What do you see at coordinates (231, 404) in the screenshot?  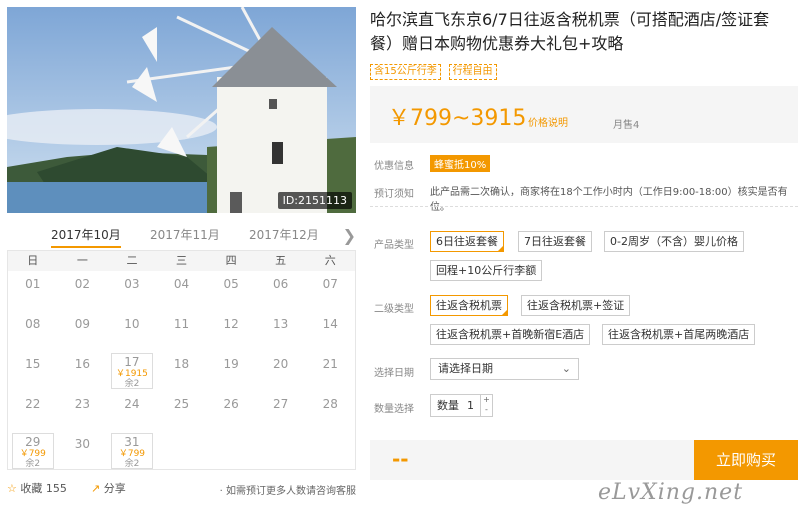 I see `day-number: 26` at bounding box center [231, 404].